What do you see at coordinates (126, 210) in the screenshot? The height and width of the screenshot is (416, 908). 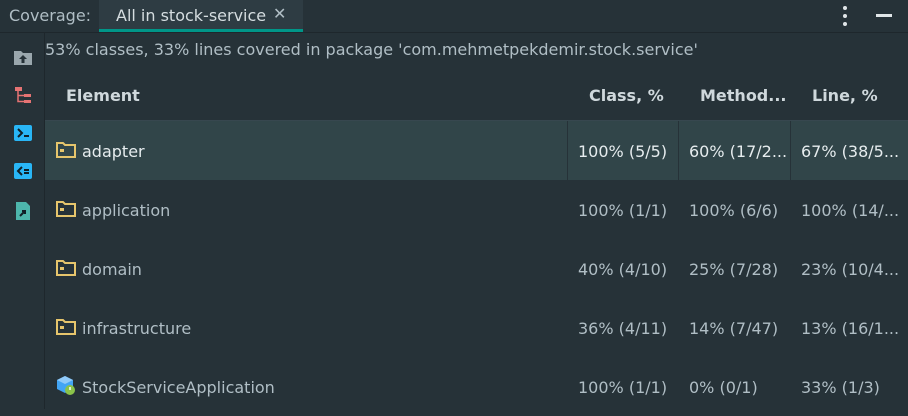 I see `element-name: application` at bounding box center [126, 210].